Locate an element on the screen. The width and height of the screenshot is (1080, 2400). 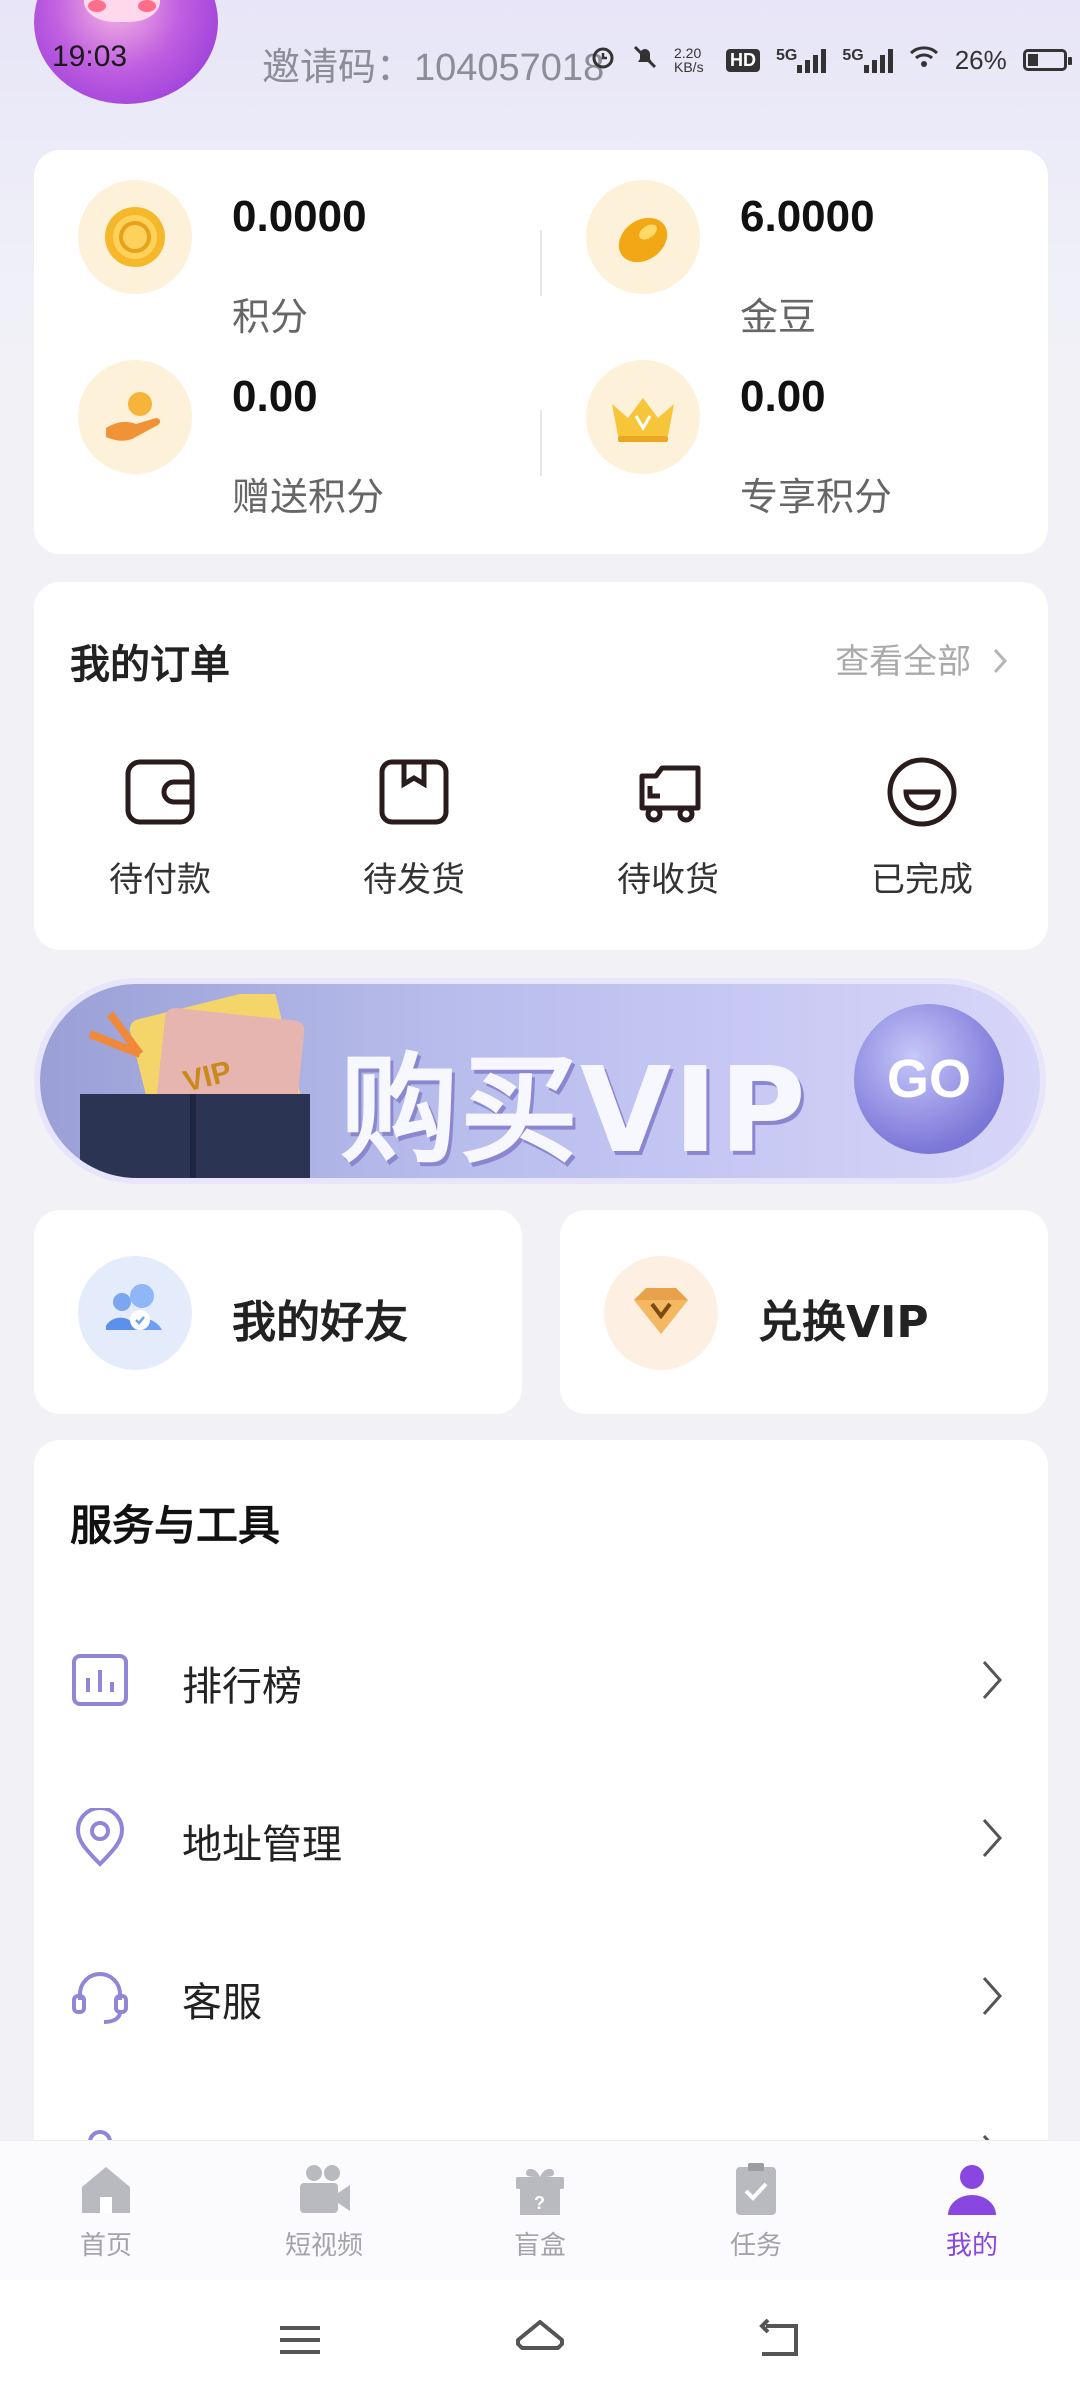
alarm-icon is located at coordinates (603, 60).